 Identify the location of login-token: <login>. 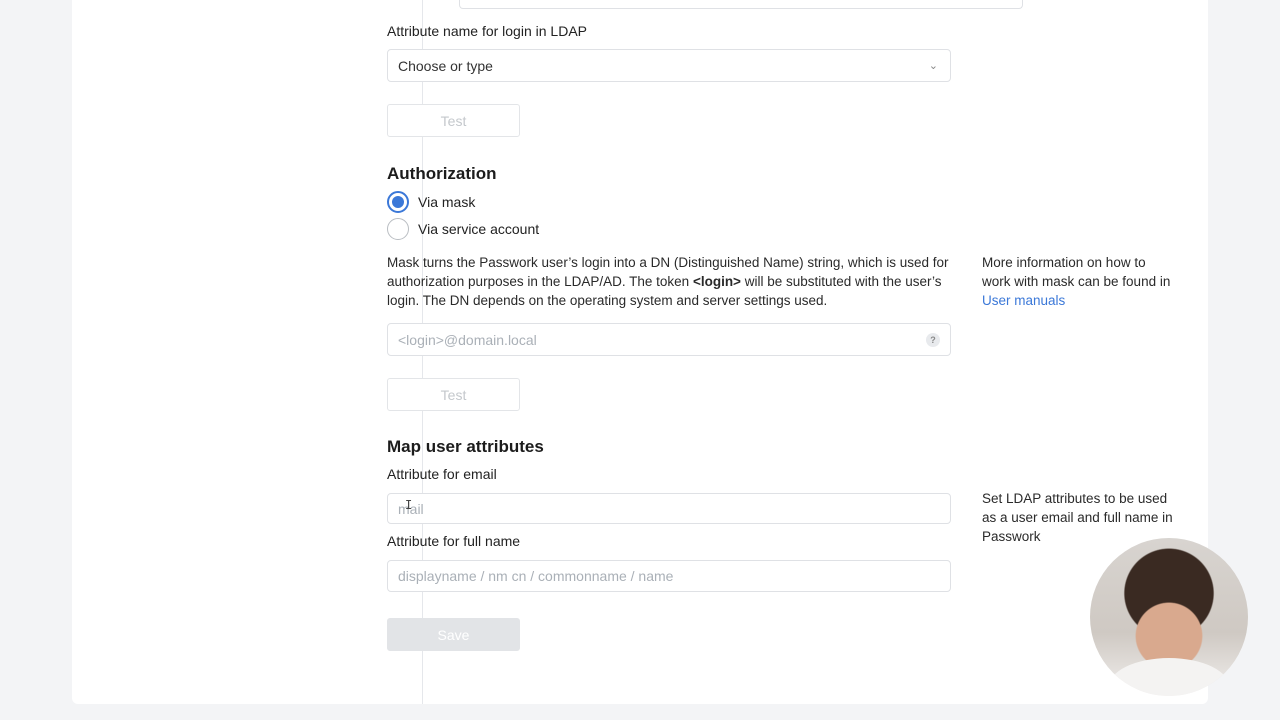
(716, 281).